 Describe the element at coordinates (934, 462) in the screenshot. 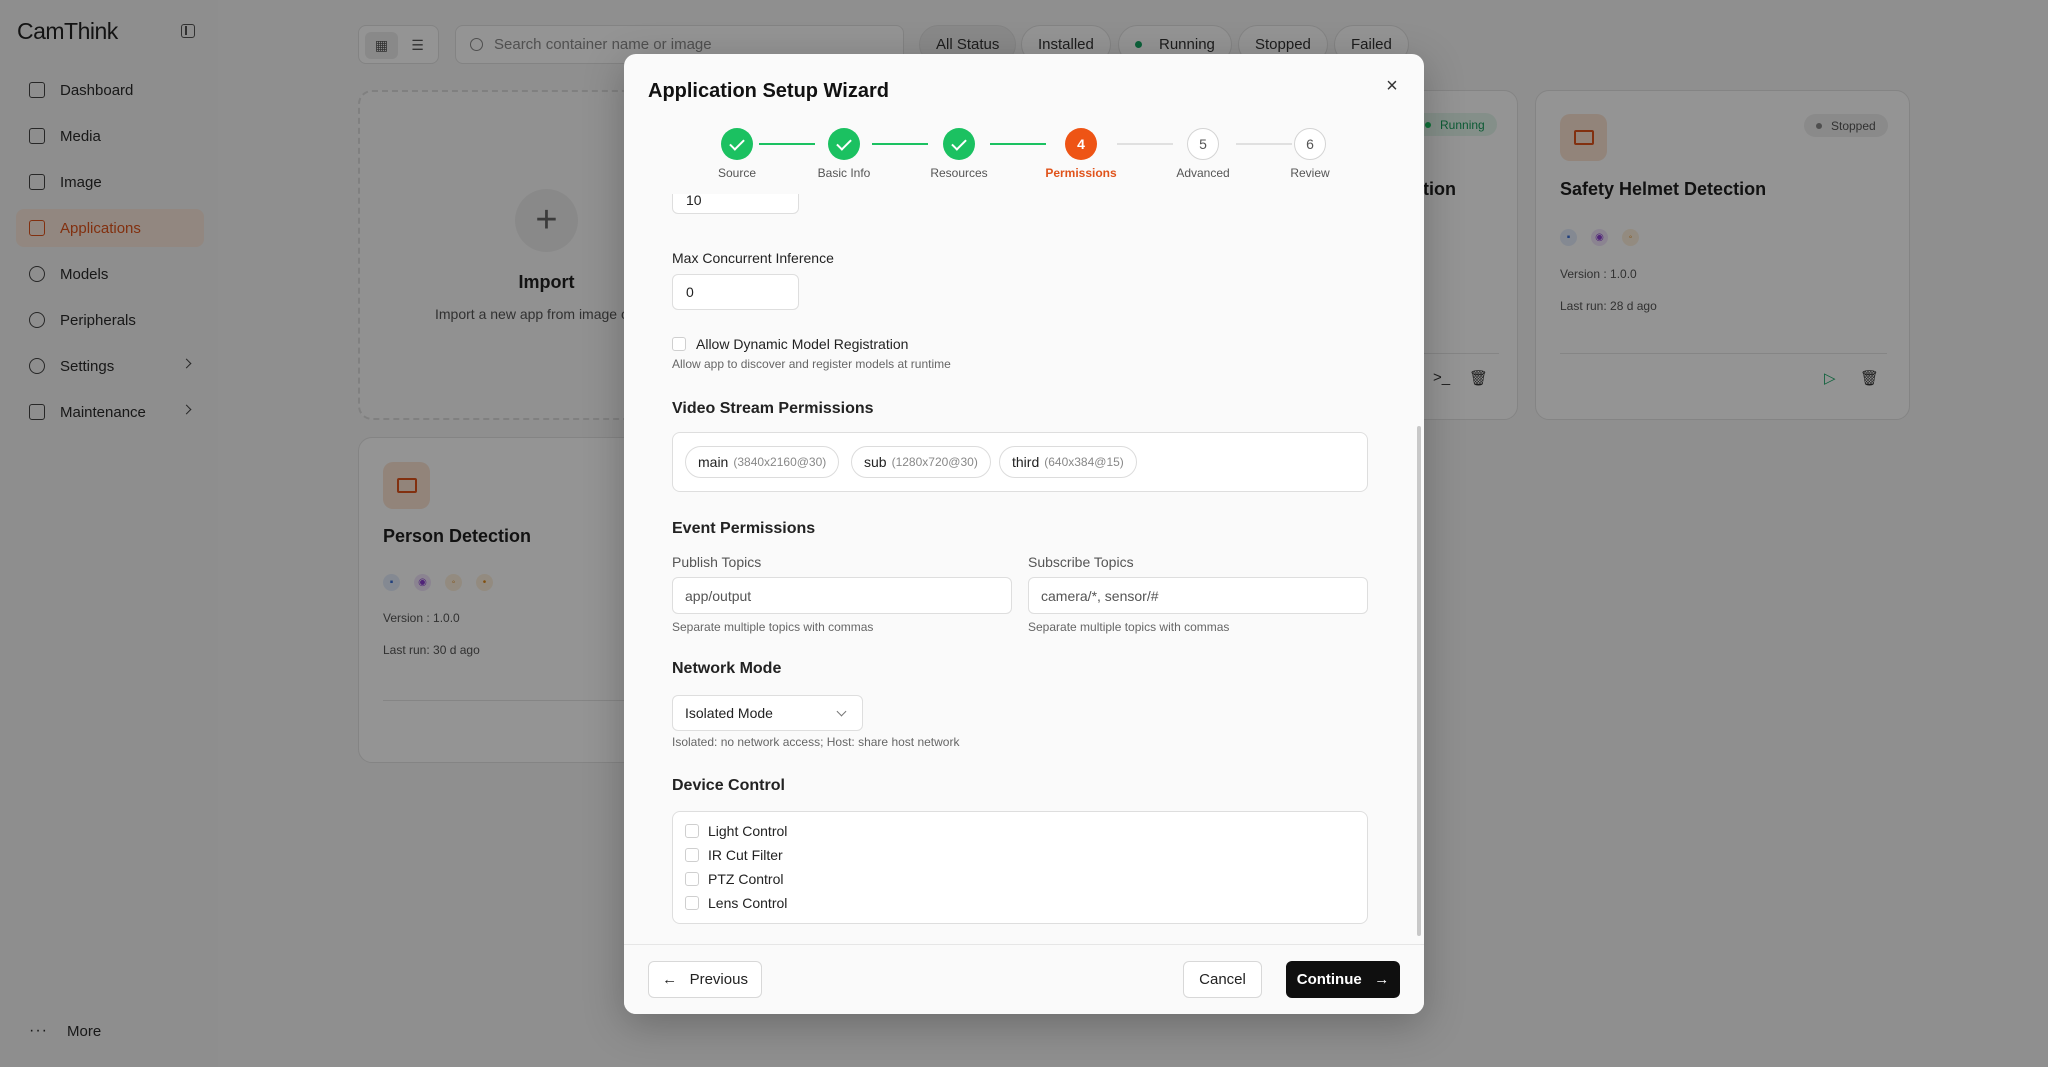

I see `stream-resolution: (1280x720@30)` at that location.